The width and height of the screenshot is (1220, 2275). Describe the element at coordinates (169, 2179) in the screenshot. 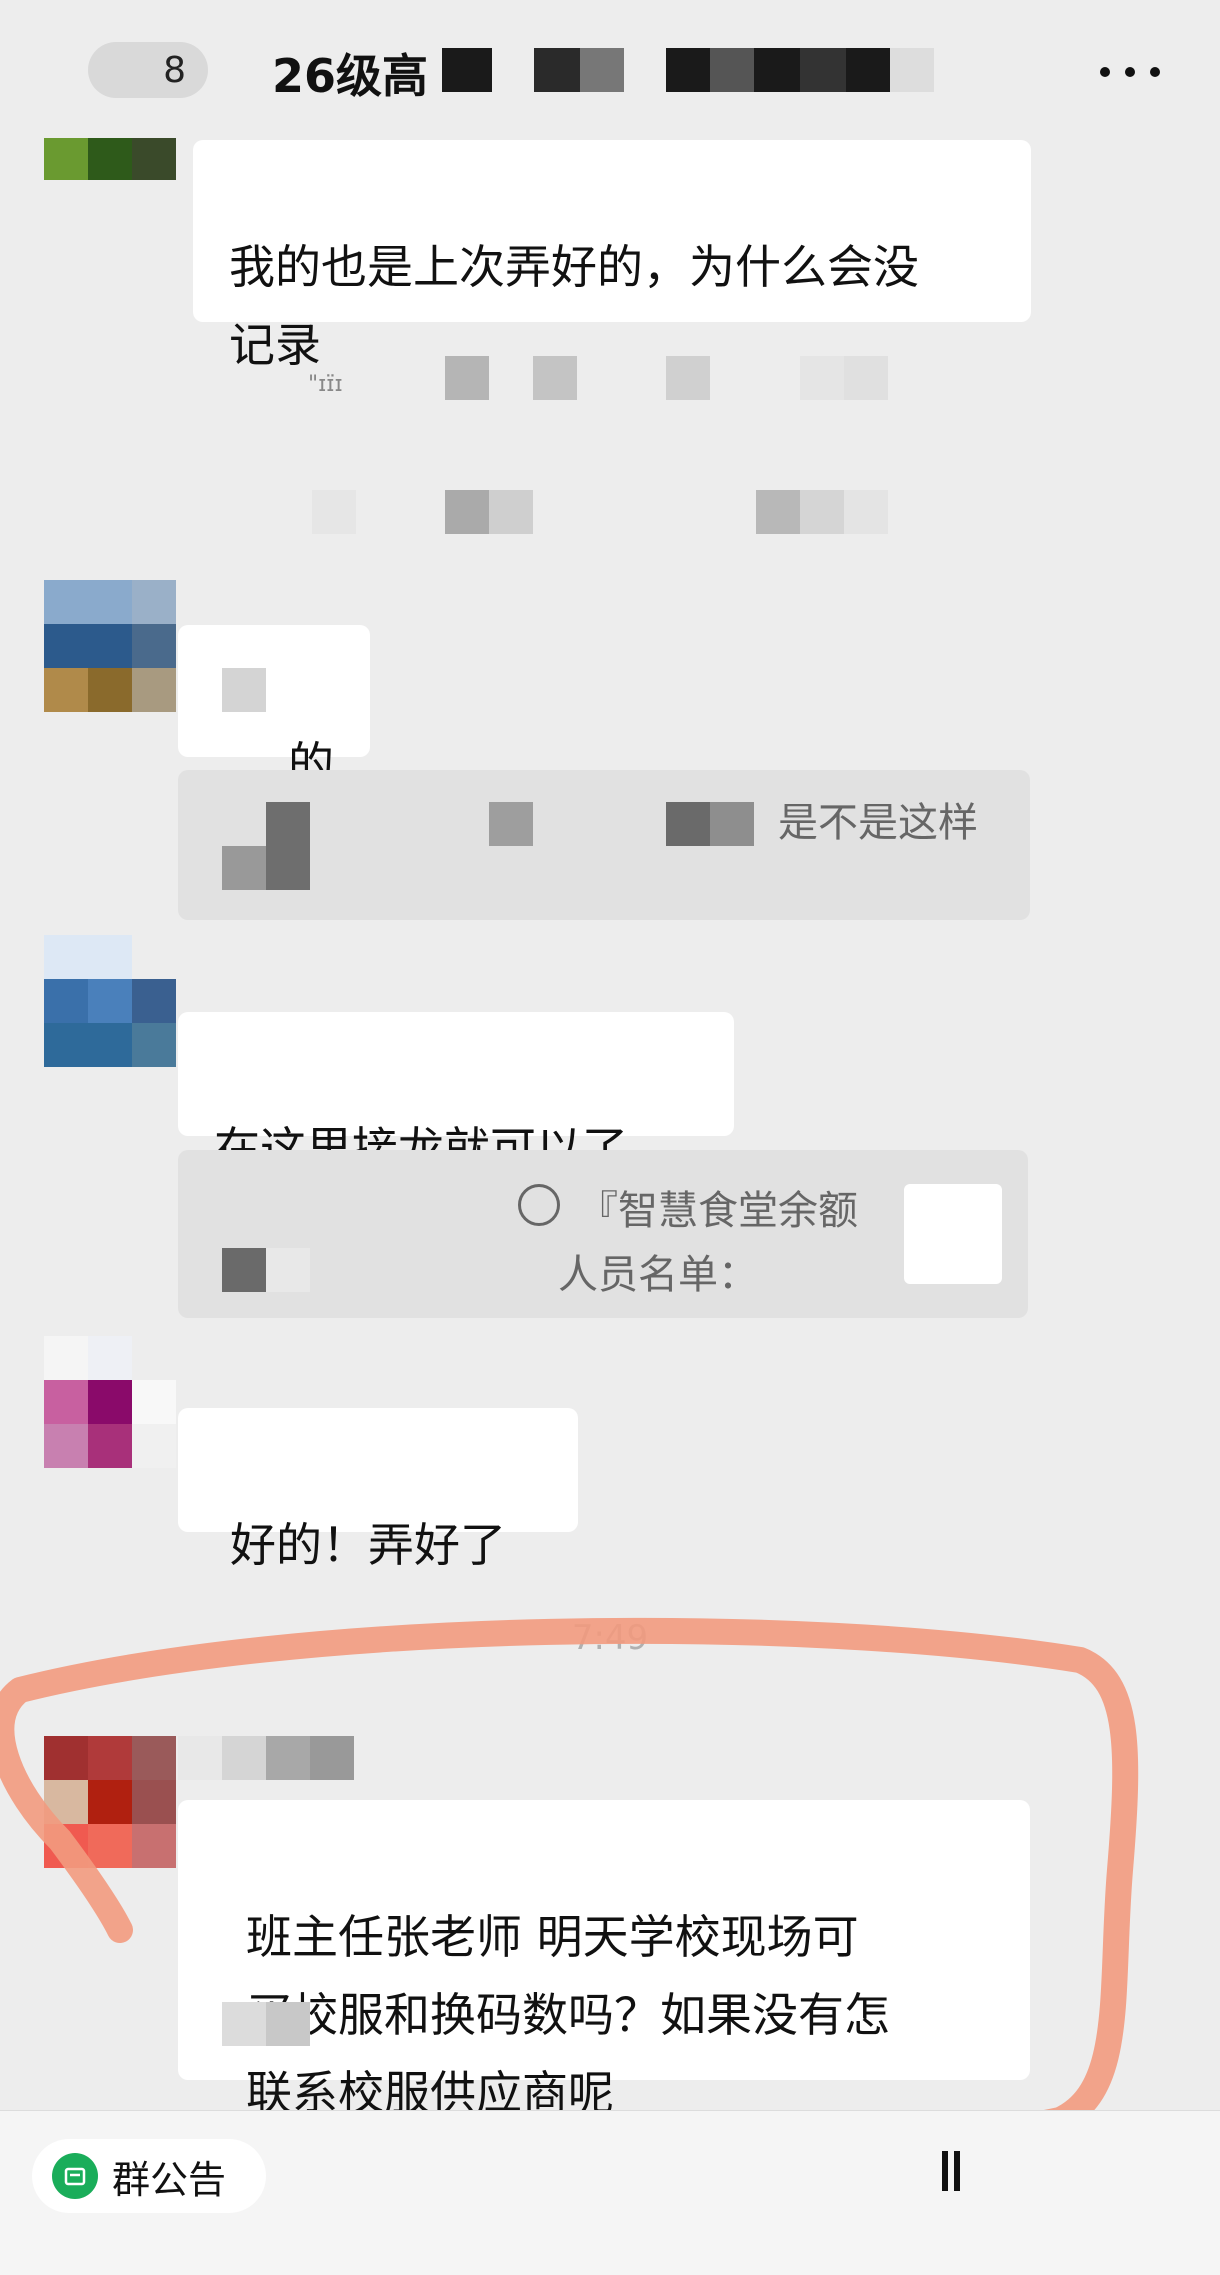

I see `group-notice-label: 群公告` at that location.